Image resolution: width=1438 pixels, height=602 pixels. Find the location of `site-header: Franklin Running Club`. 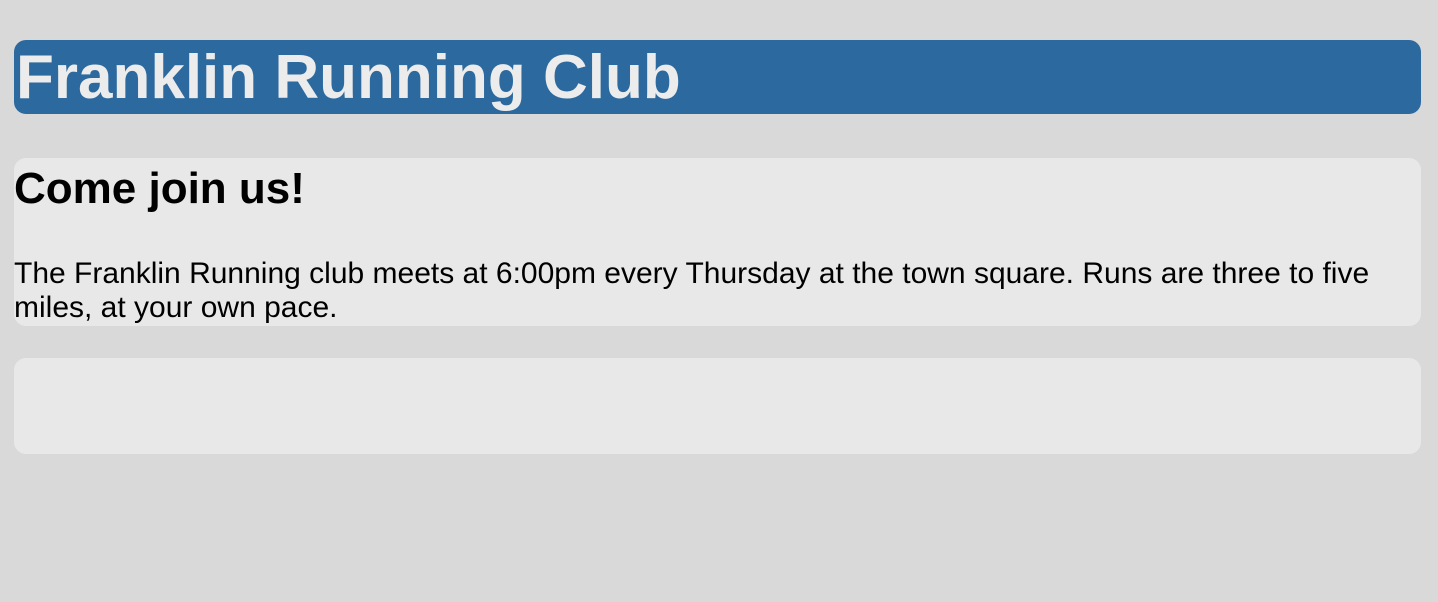

site-header: Franklin Running Club is located at coordinates (717, 77).